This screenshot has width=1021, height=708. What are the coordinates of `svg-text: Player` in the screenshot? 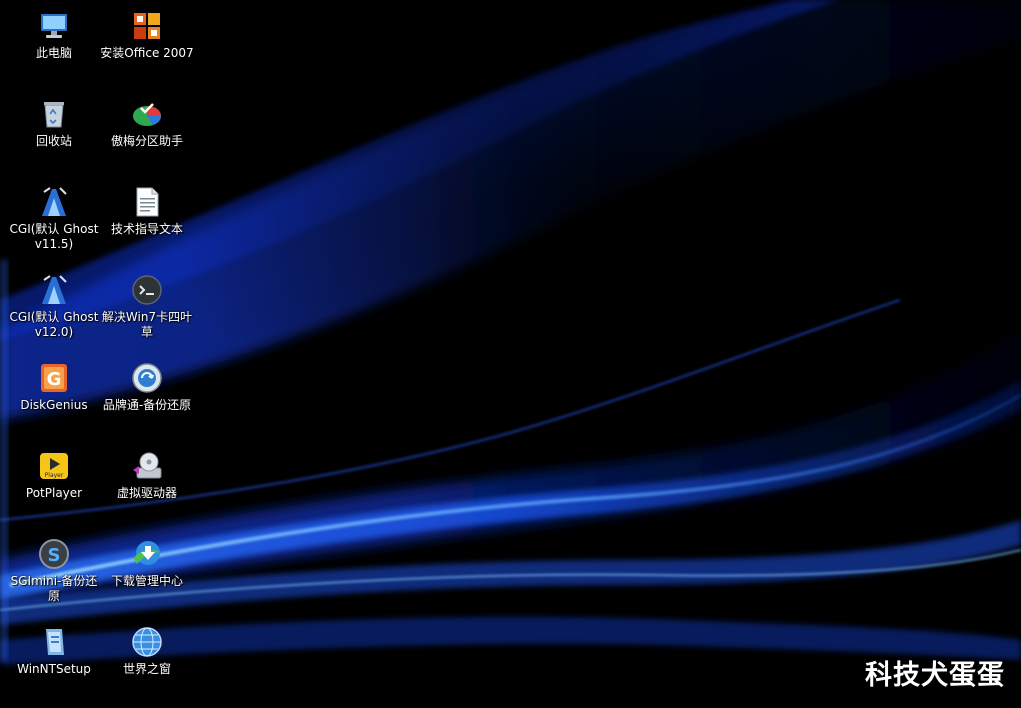 It's located at (54, 475).